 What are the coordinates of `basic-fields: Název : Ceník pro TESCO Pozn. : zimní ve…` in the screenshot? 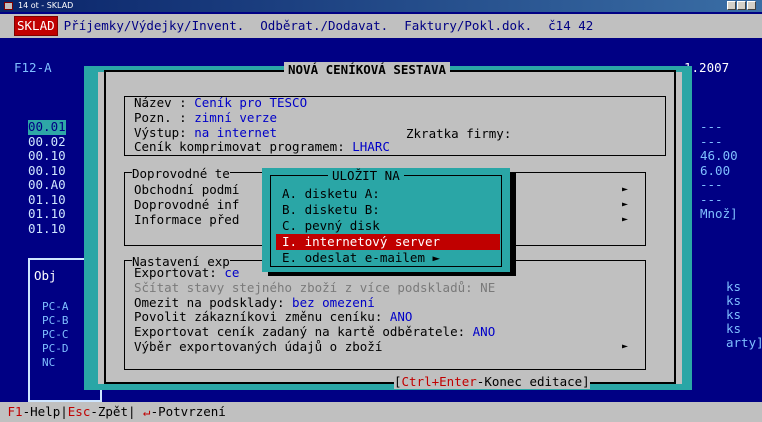 It's located at (262, 125).